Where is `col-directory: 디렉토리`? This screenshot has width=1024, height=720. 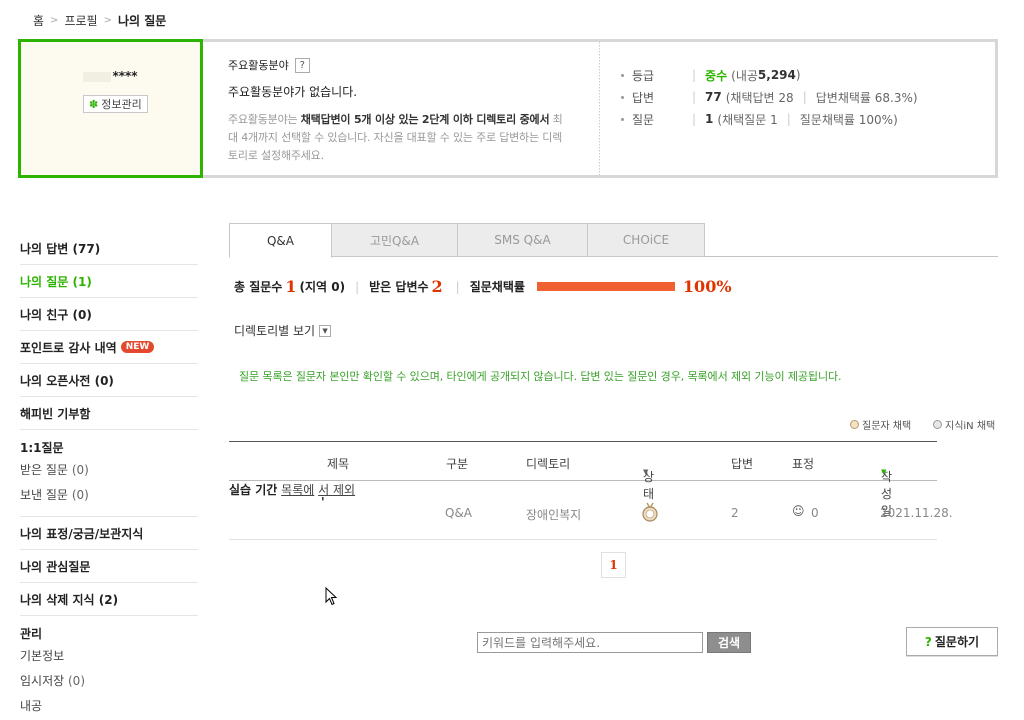 col-directory: 디렉토리 is located at coordinates (548, 464).